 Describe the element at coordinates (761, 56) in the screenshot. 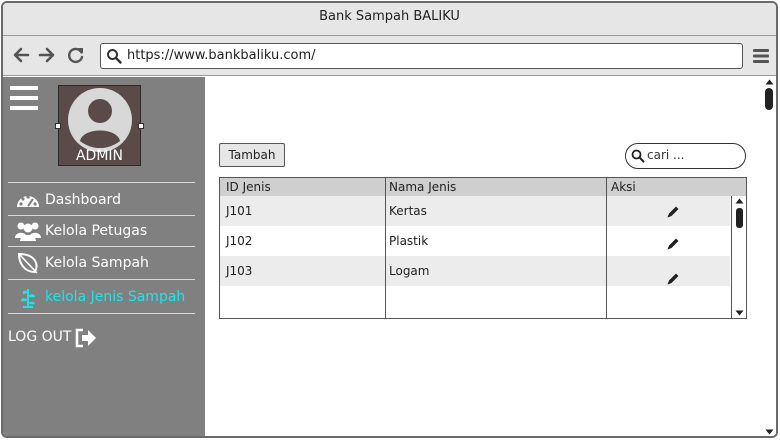

I see `hamburger-menu-icon` at that location.